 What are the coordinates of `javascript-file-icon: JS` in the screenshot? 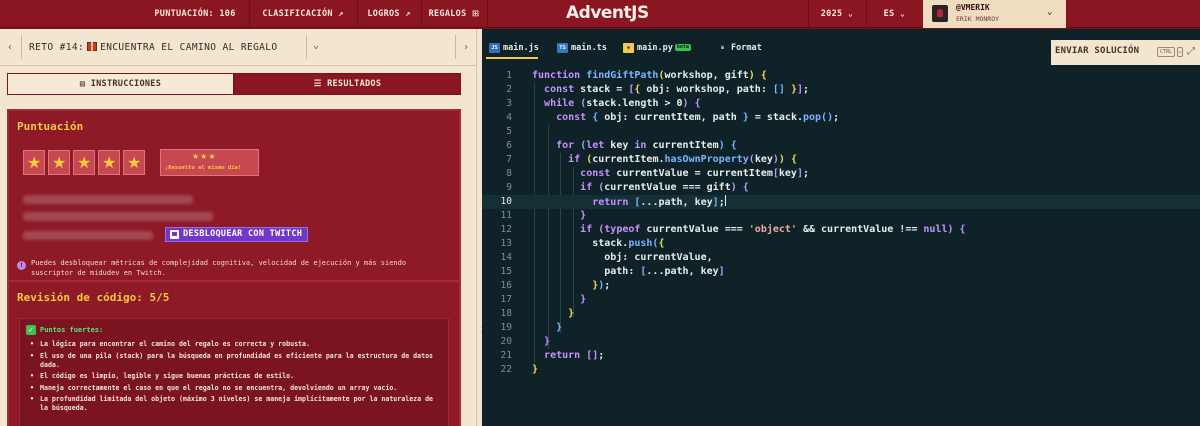 It's located at (494, 48).